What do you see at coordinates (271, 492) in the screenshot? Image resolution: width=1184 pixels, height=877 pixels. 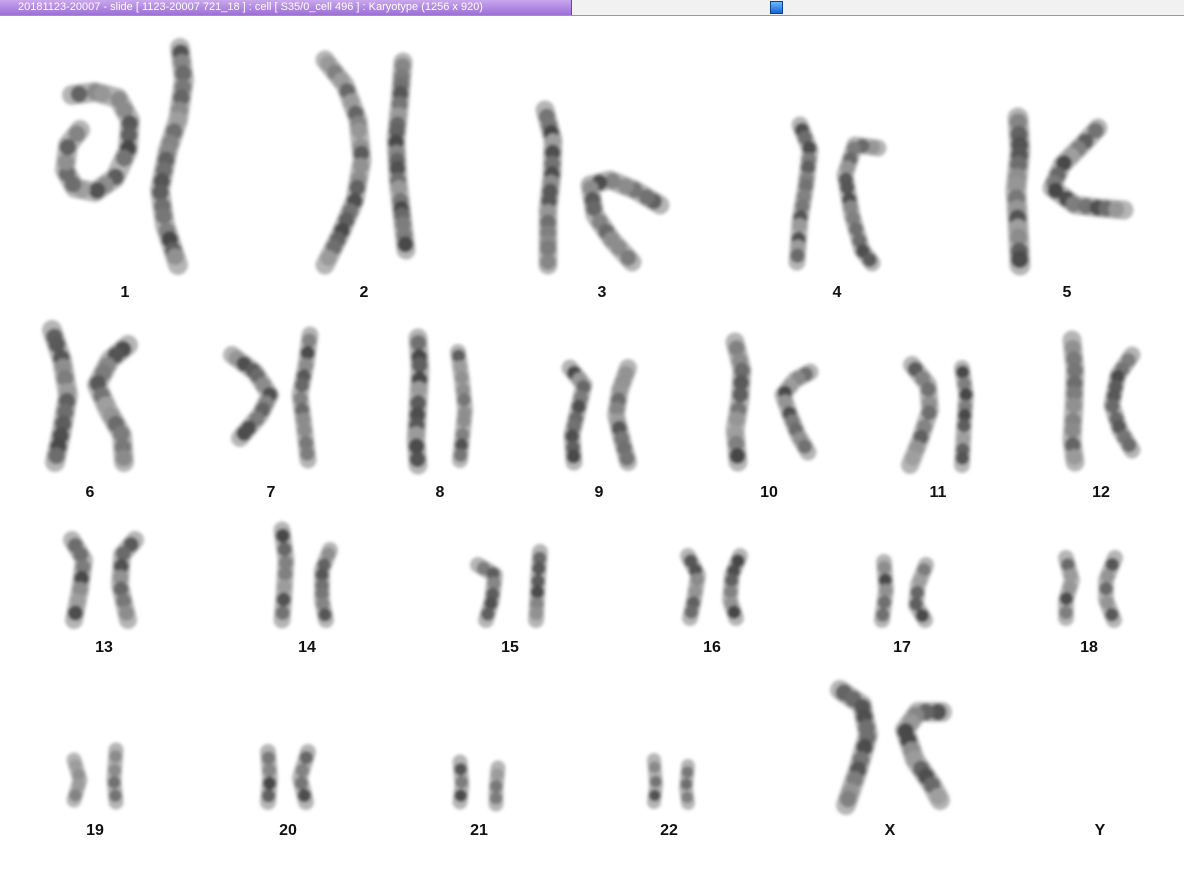 I see `chromosome-label-7: 7` at bounding box center [271, 492].